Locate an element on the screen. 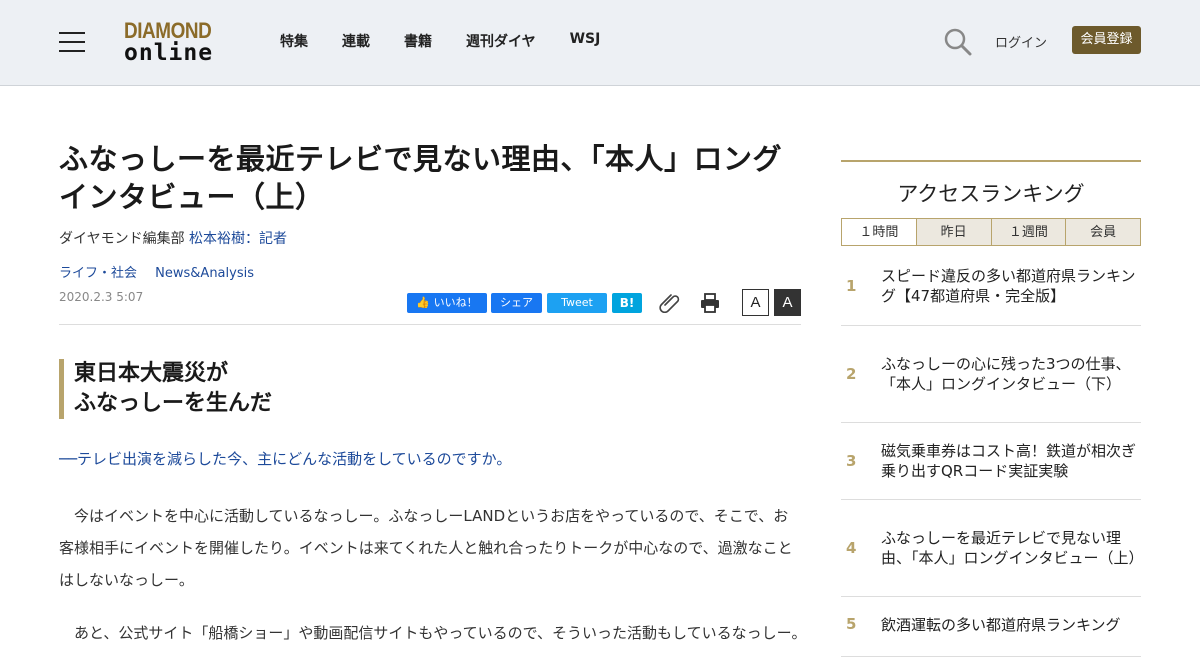 The image size is (1200, 657). article-tags: ライフ・社会 News&Analysis is located at coordinates (163, 271).